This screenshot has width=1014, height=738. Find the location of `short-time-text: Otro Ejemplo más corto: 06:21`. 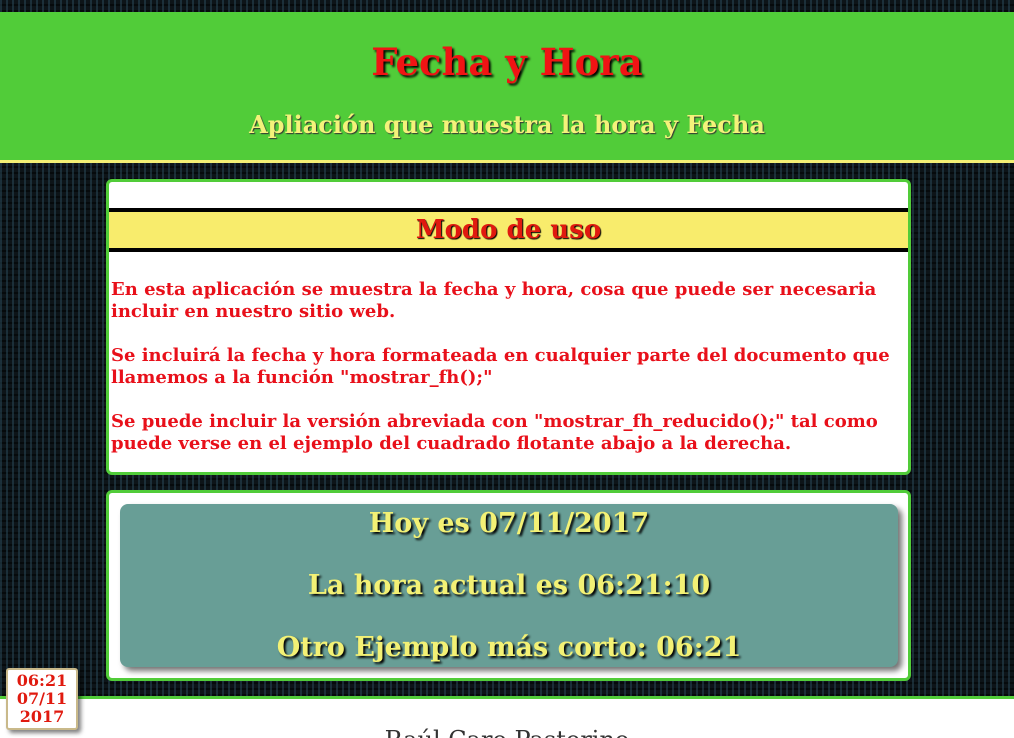

short-time-text: Otro Ejemplo más corto: 06:21 is located at coordinates (509, 647).